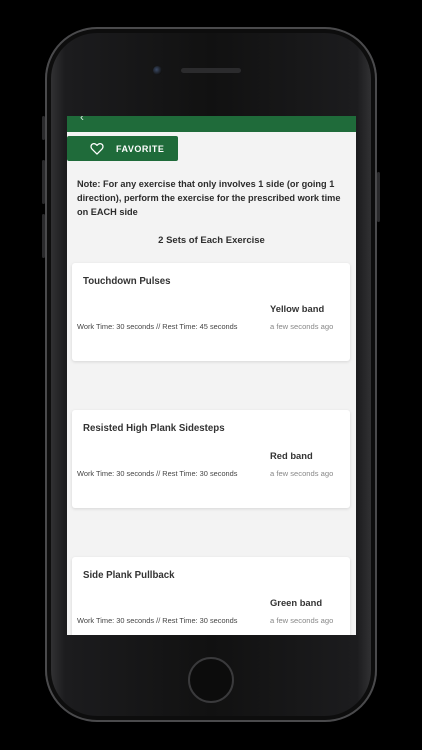 Image resolution: width=422 pixels, height=750 pixels. I want to click on earpiece-speaker, so click(211, 70).